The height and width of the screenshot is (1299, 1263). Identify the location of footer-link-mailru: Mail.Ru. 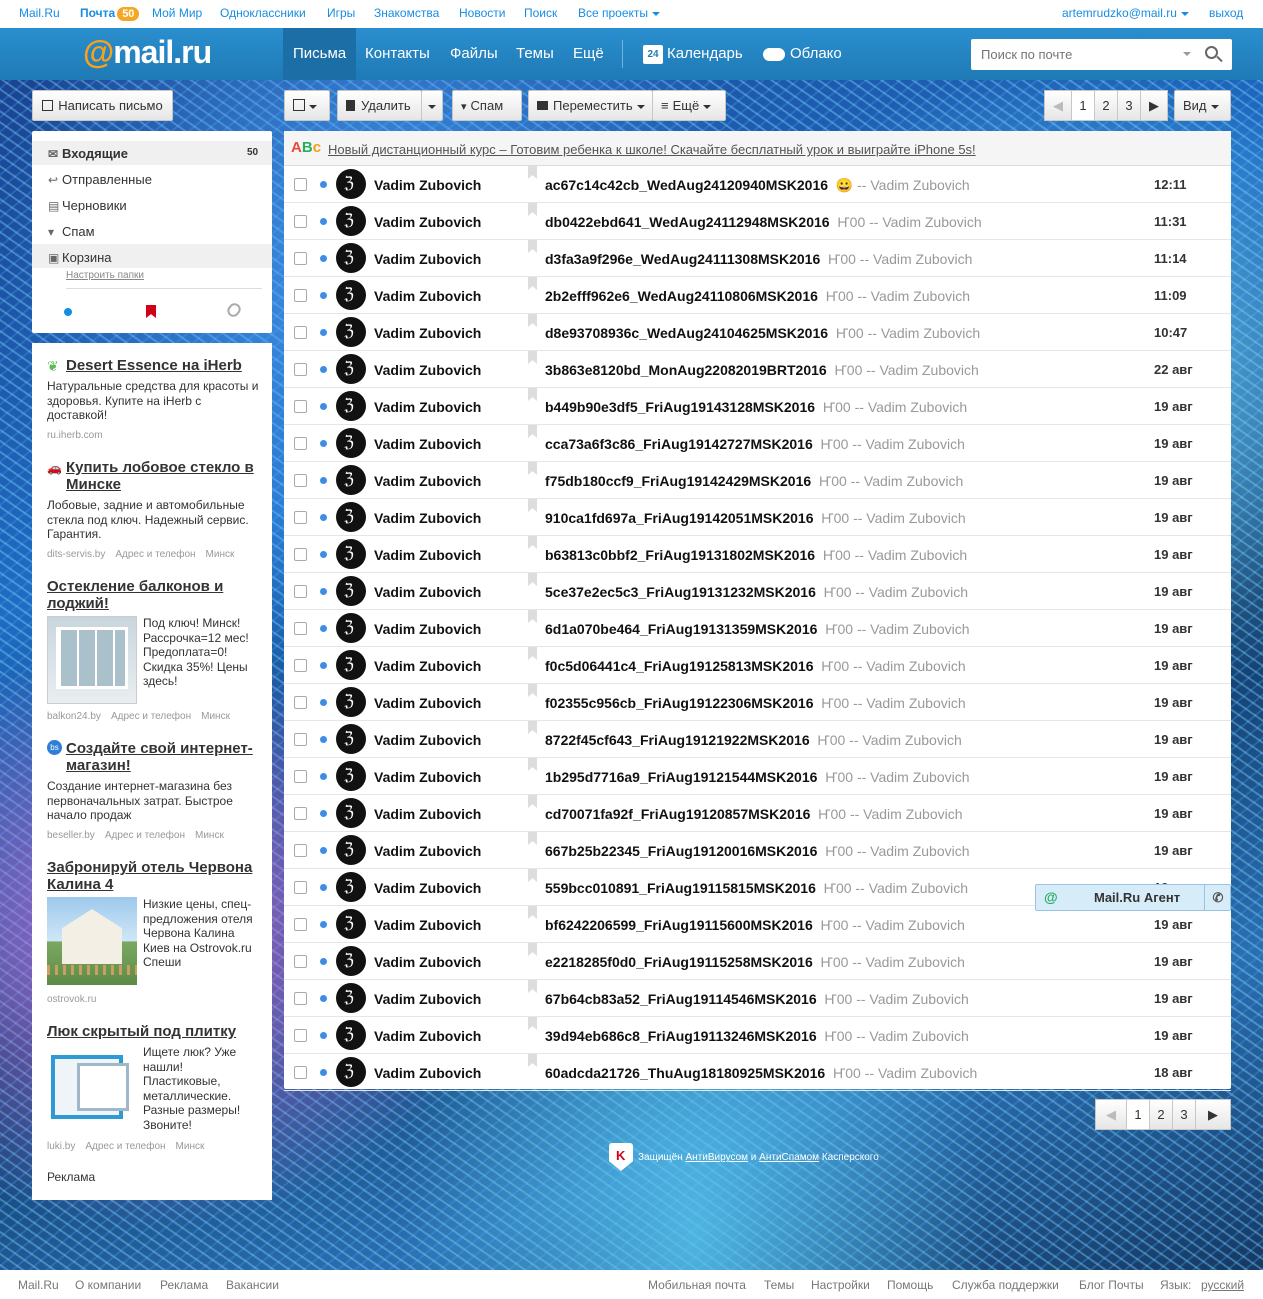
(38, 1285).